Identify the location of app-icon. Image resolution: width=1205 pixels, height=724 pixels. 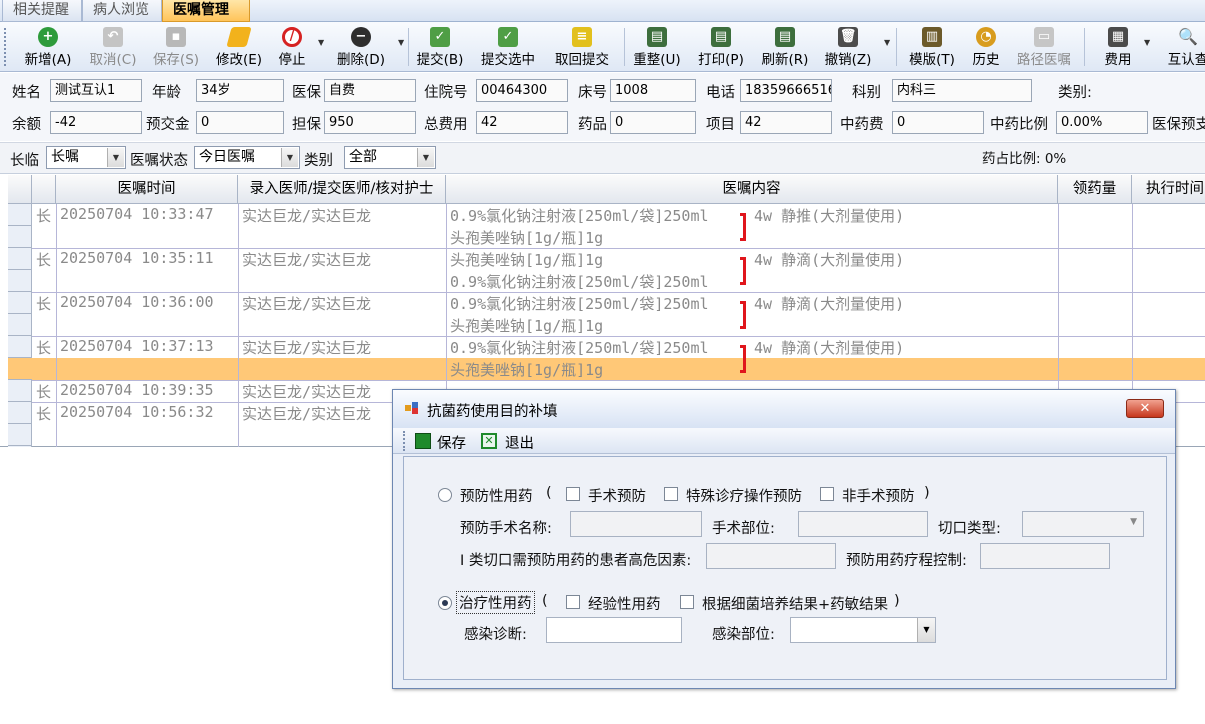
(412, 408).